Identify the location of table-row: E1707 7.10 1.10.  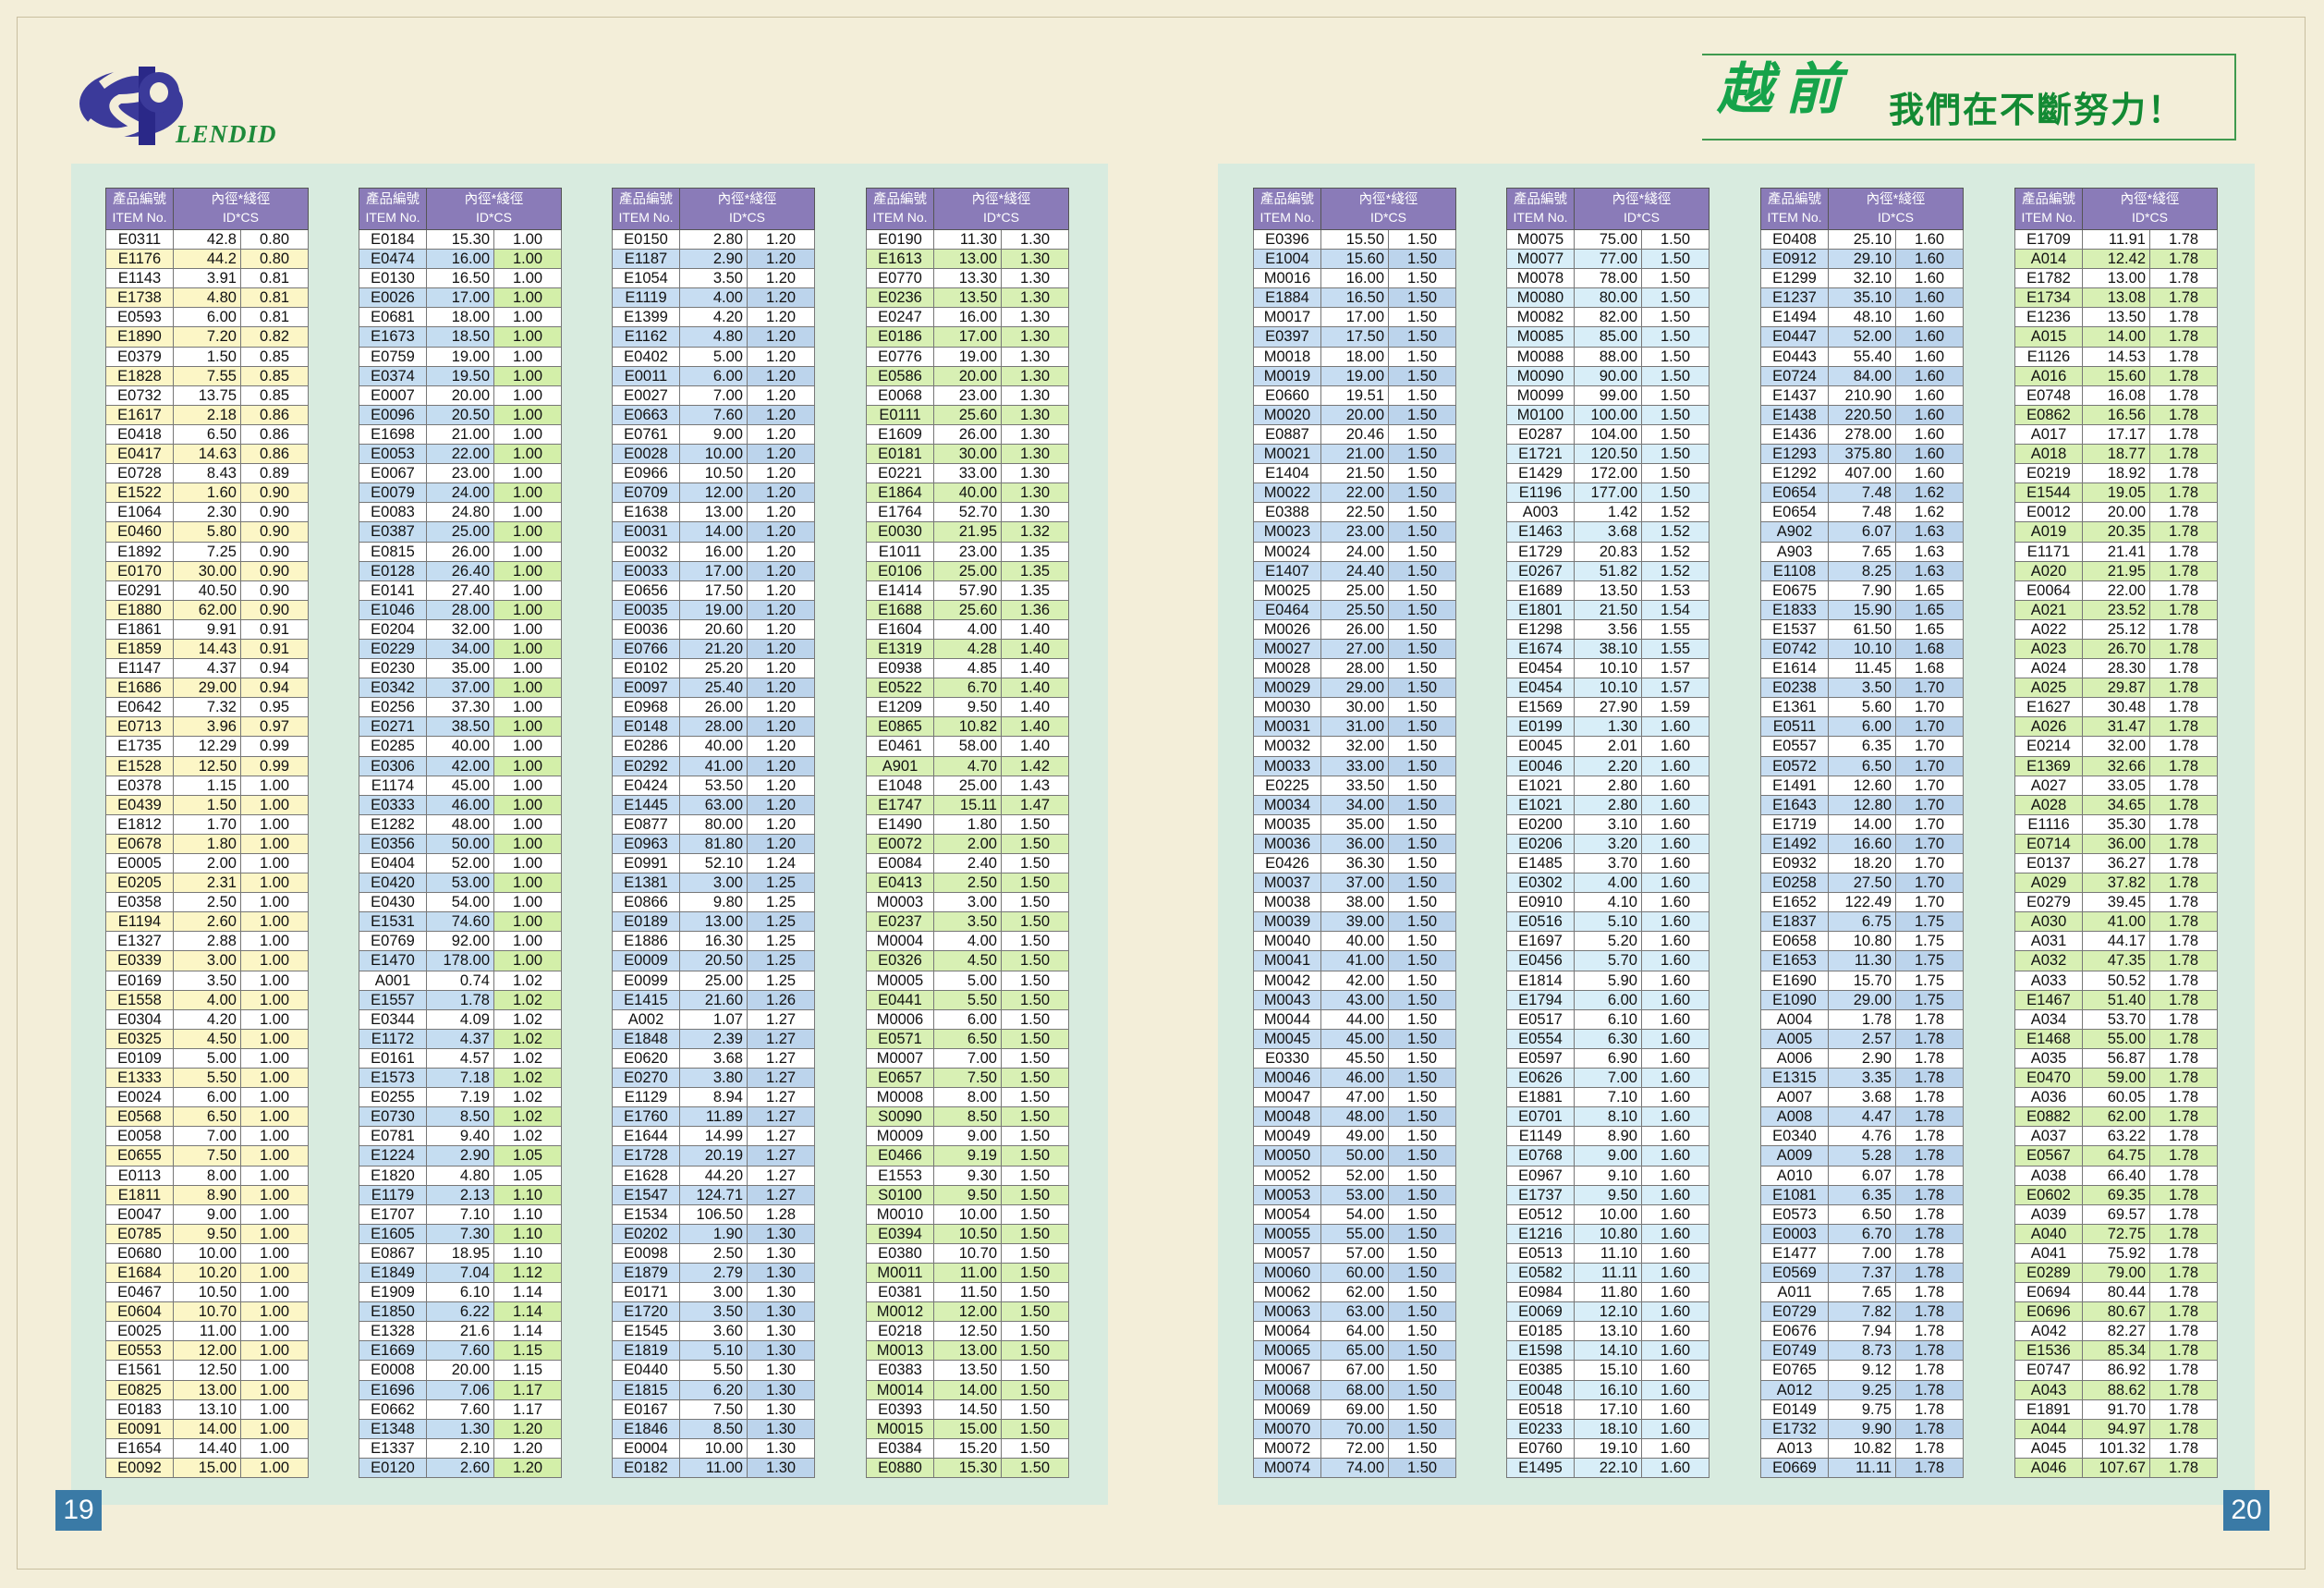
(460, 1214).